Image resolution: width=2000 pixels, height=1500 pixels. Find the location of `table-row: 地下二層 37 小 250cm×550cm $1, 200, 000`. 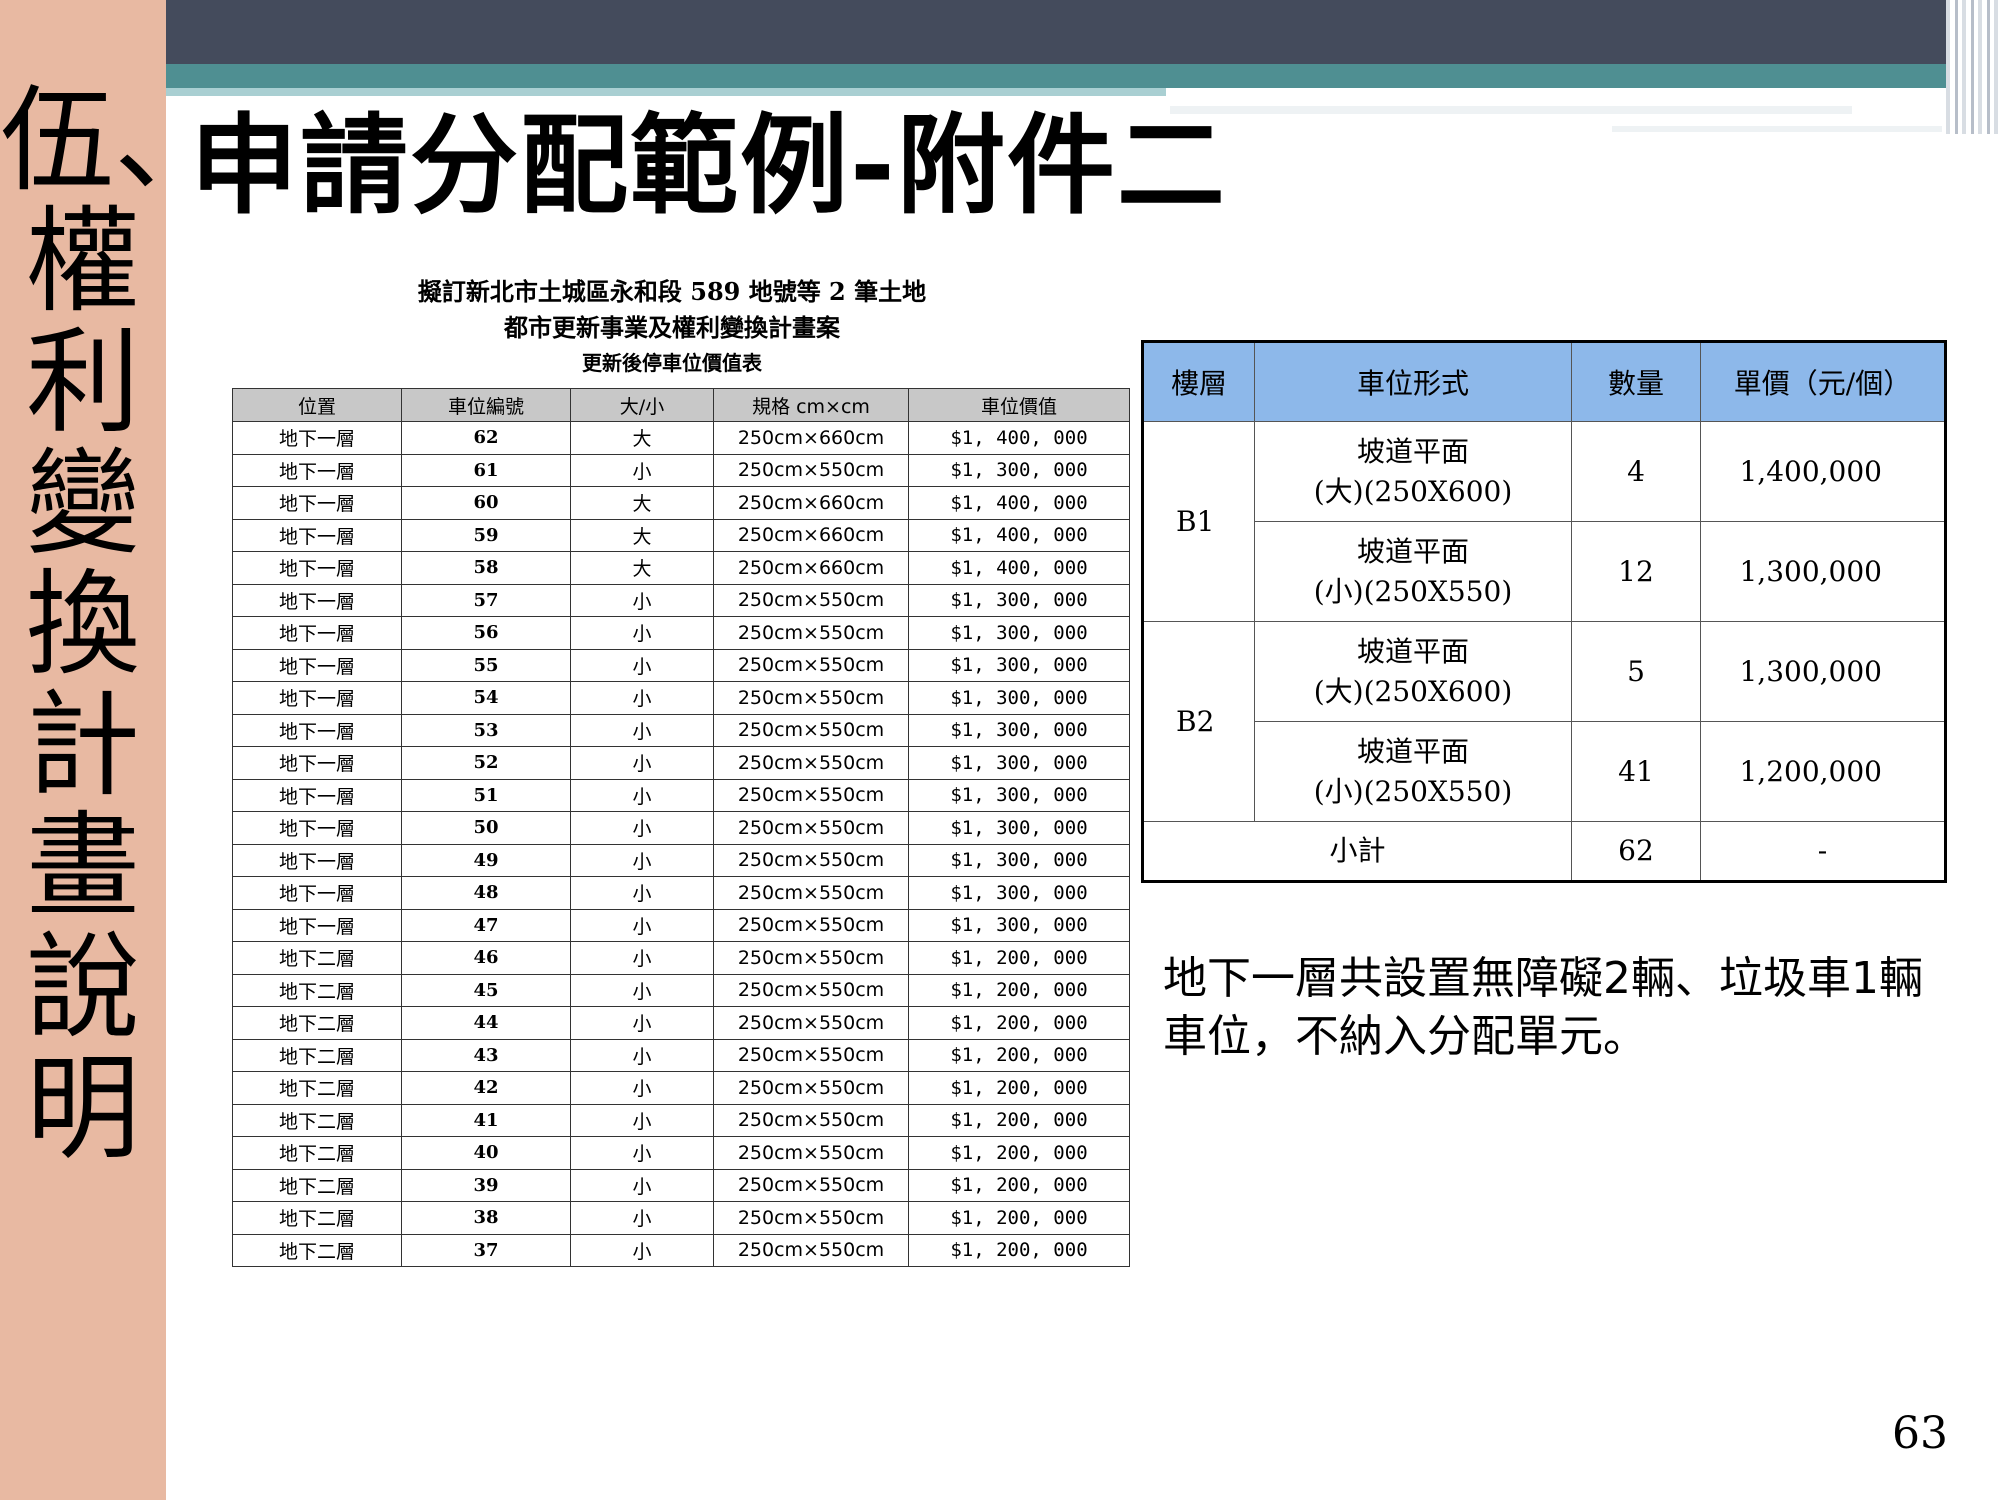

table-row: 地下二層 37 小 250cm×550cm $1, 200, 000 is located at coordinates (681, 1250).